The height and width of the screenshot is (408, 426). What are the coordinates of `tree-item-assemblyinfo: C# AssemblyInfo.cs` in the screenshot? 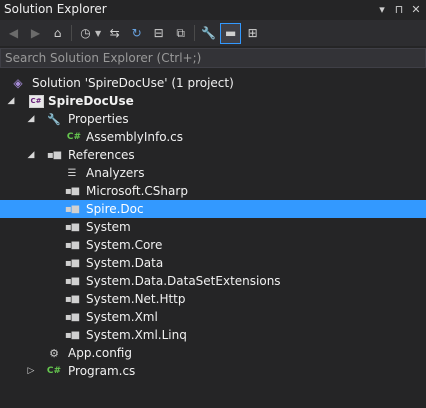 It's located at (213, 137).